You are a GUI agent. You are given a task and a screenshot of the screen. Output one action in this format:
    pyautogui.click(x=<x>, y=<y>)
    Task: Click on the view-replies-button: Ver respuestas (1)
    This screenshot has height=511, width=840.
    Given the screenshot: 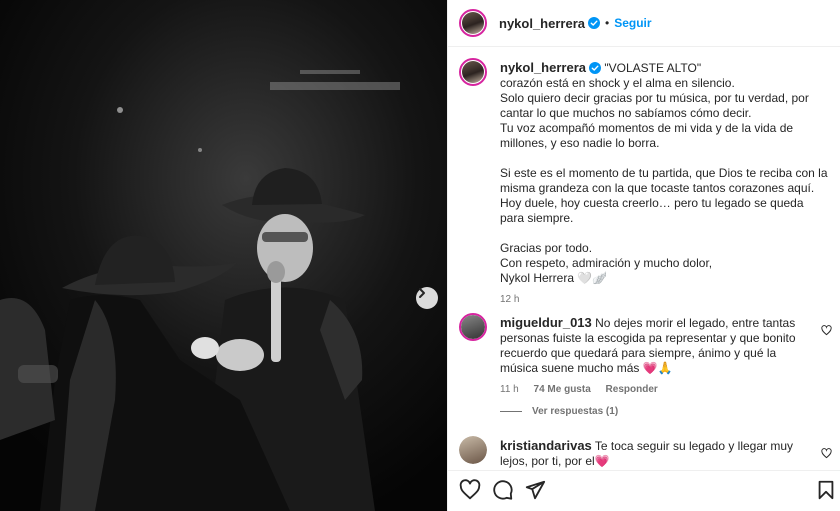 What is the action you would take?
    pyautogui.click(x=559, y=411)
    